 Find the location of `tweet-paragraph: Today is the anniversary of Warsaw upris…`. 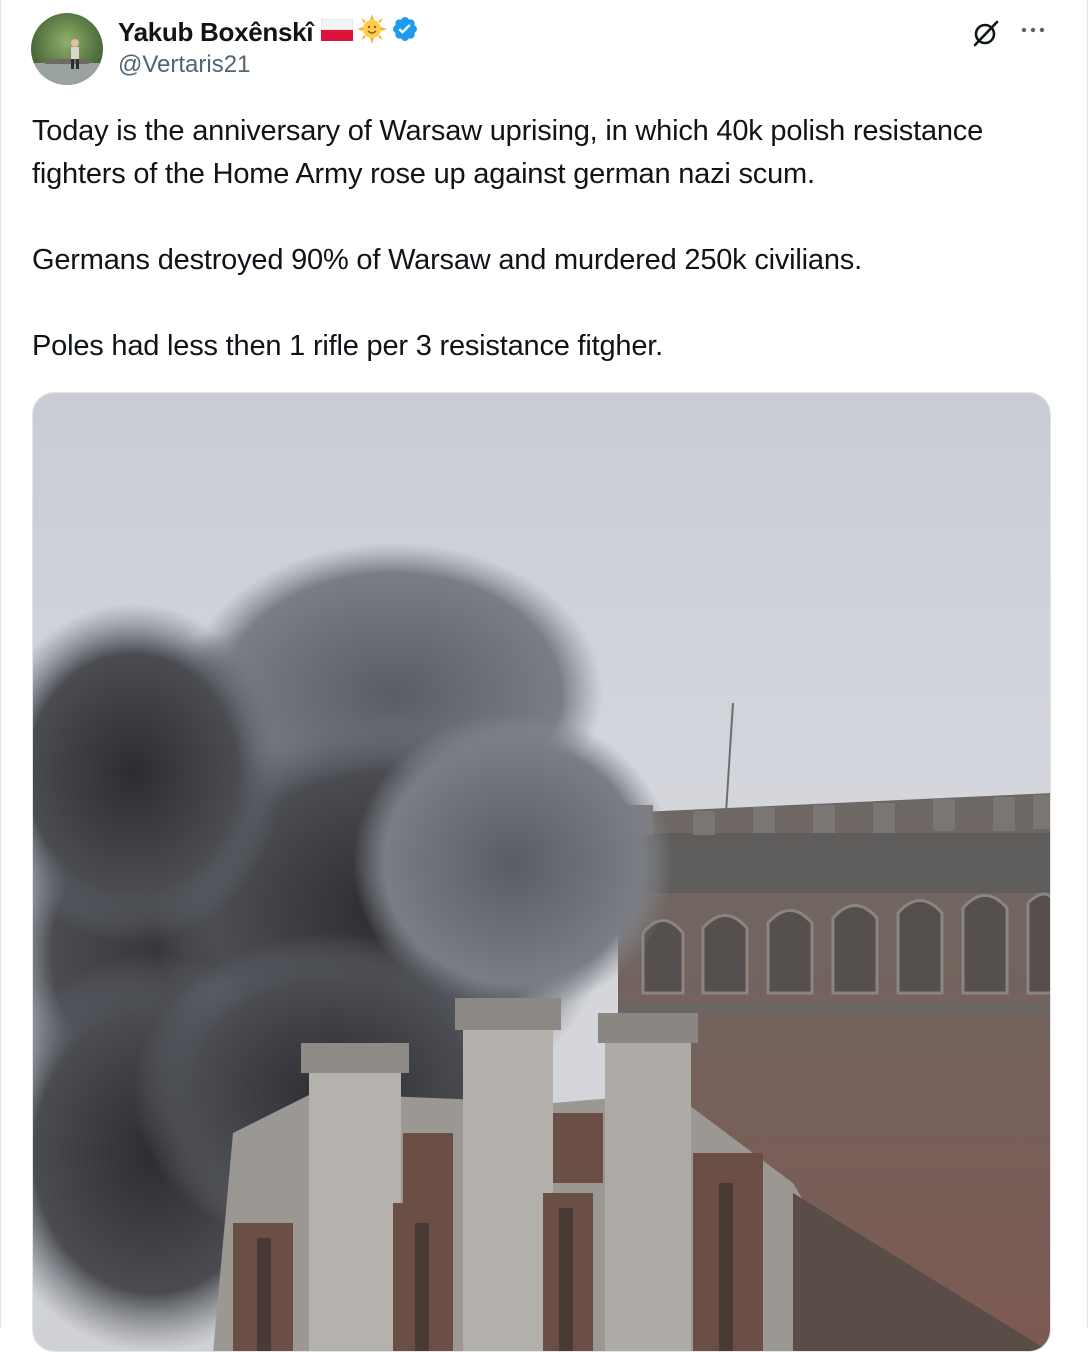

tweet-paragraph: Today is the anniversary of Warsaw upris… is located at coordinates (508, 152).